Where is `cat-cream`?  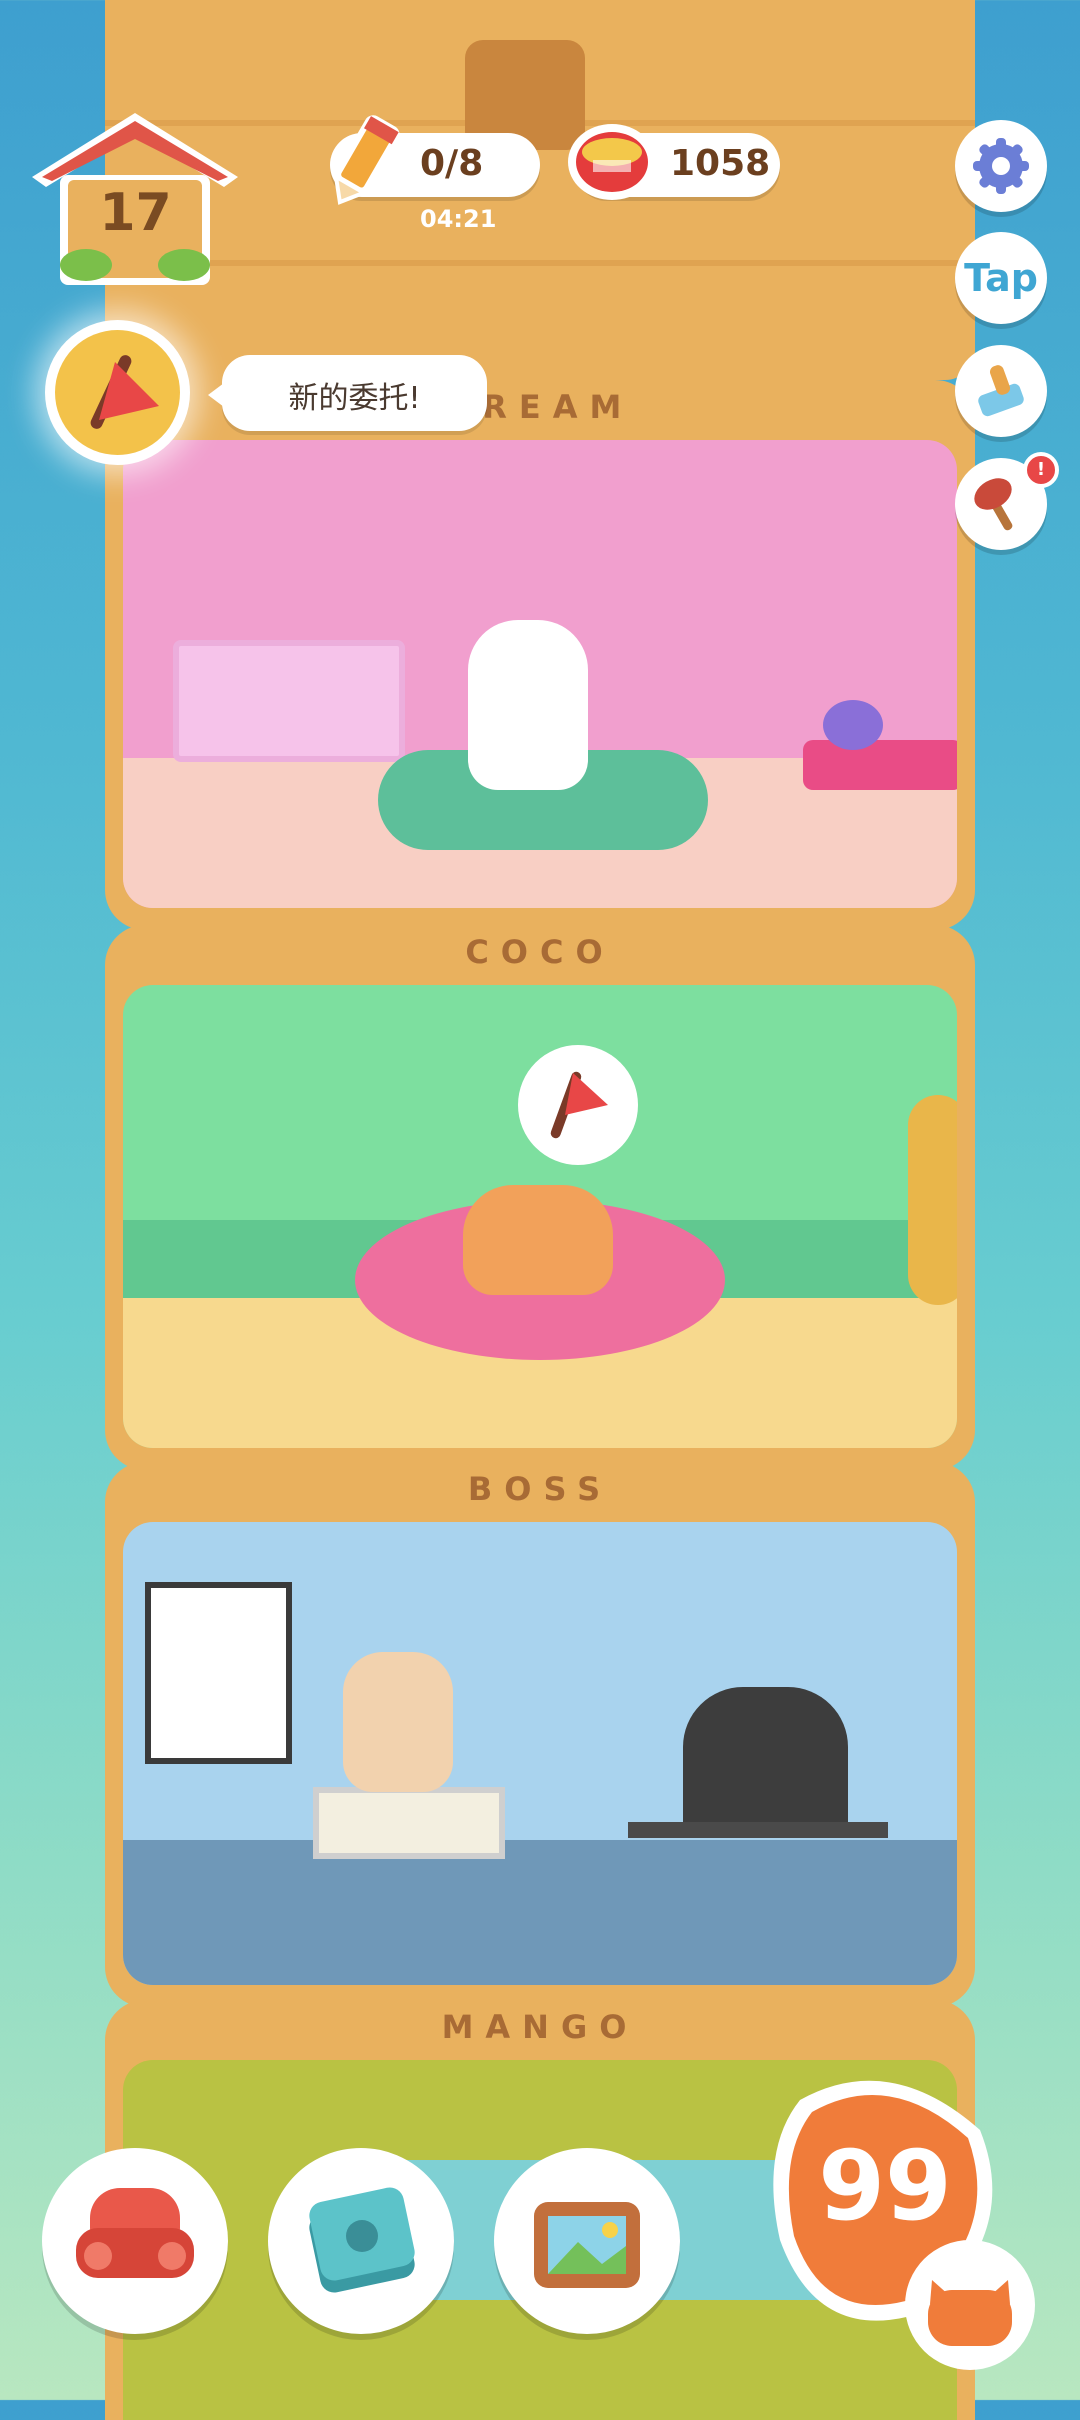
cat-cream is located at coordinates (528, 705).